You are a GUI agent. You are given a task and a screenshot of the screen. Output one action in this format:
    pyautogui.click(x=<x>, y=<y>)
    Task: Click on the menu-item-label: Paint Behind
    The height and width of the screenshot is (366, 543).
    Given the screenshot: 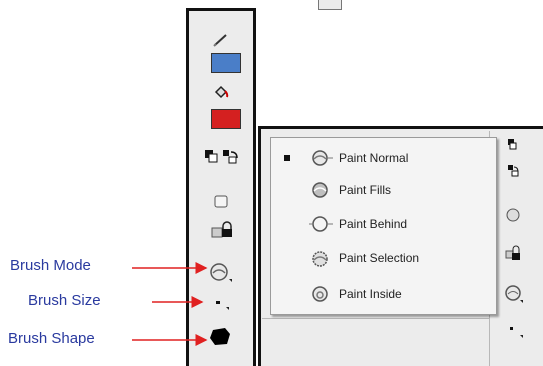 What is the action you would take?
    pyautogui.click(x=373, y=224)
    